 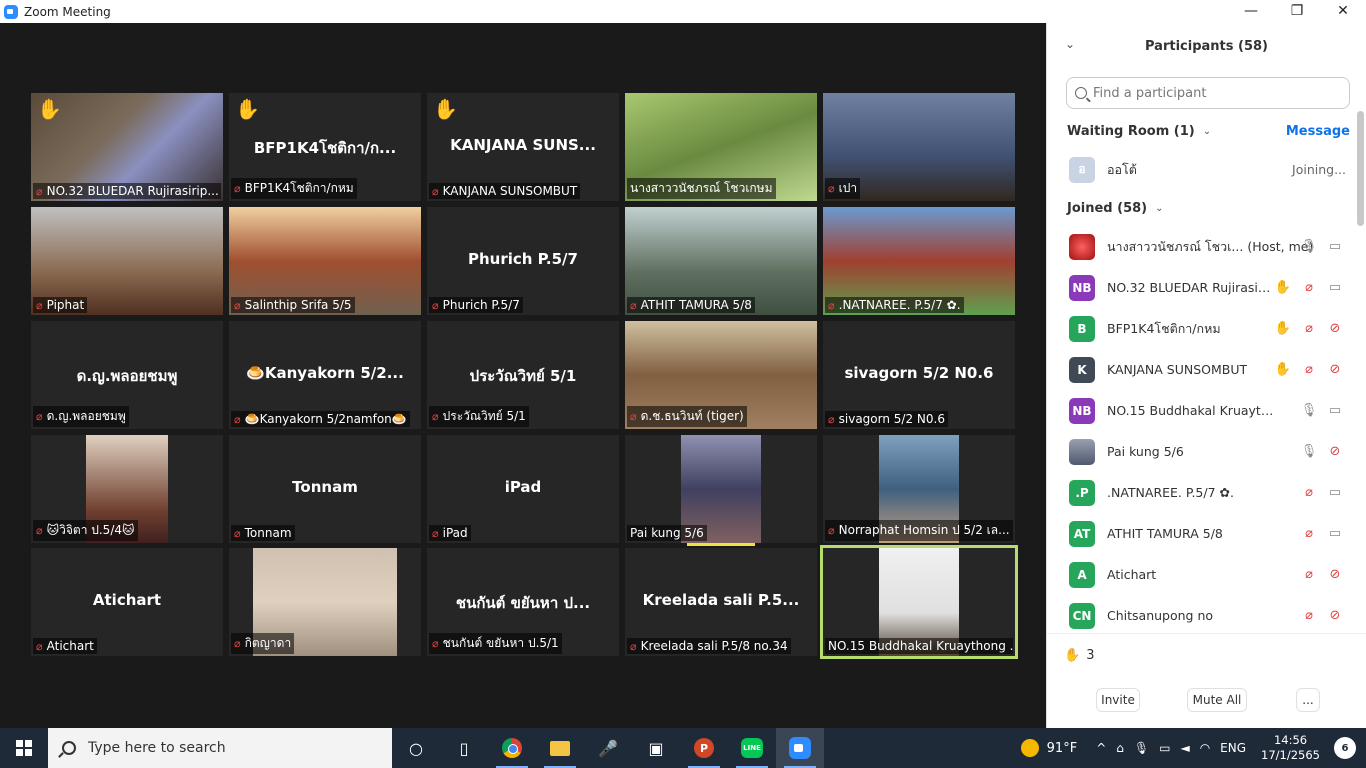 What do you see at coordinates (704, 748) in the screenshot?
I see `powerpoint-icon: P` at bounding box center [704, 748].